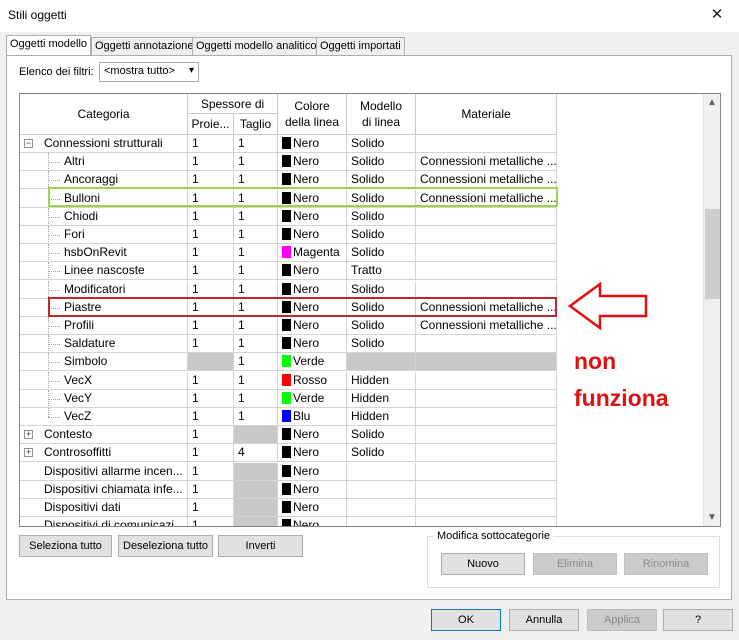 The width and height of the screenshot is (739, 640). I want to click on table-row: + Contesto 1 Nero Solido, so click(288, 435).